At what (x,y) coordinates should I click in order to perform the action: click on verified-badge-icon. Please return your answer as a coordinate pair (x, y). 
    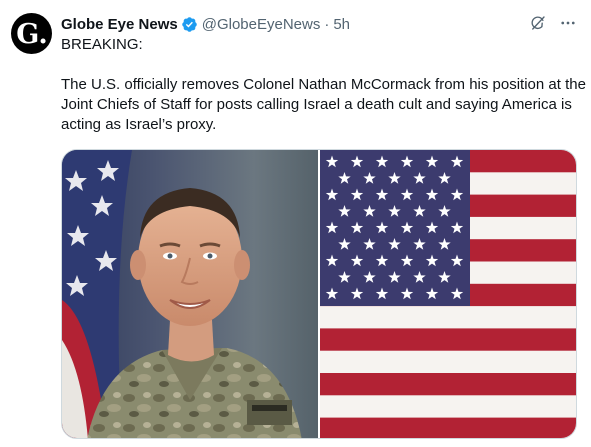
    Looking at the image, I should click on (189, 24).